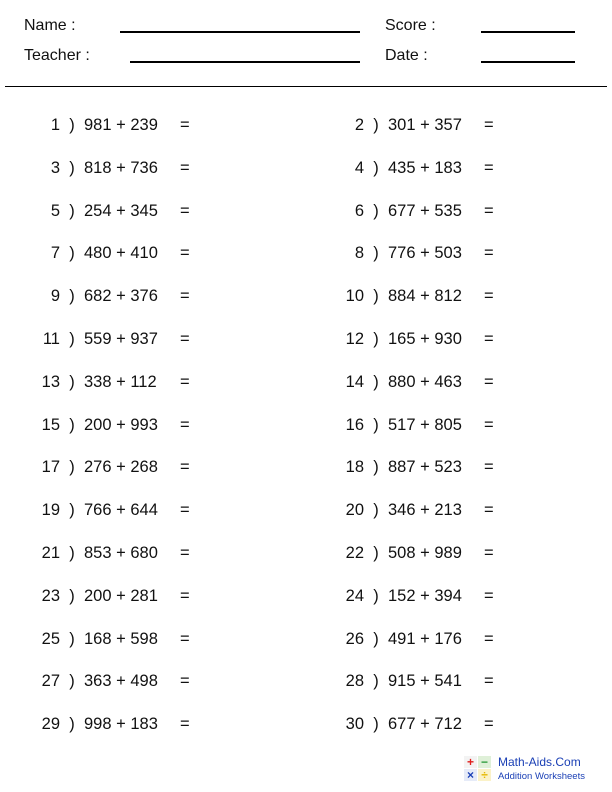 This screenshot has height=792, width=612. Describe the element at coordinates (448, 253) in the screenshot. I see `addend-b: 503` at that location.